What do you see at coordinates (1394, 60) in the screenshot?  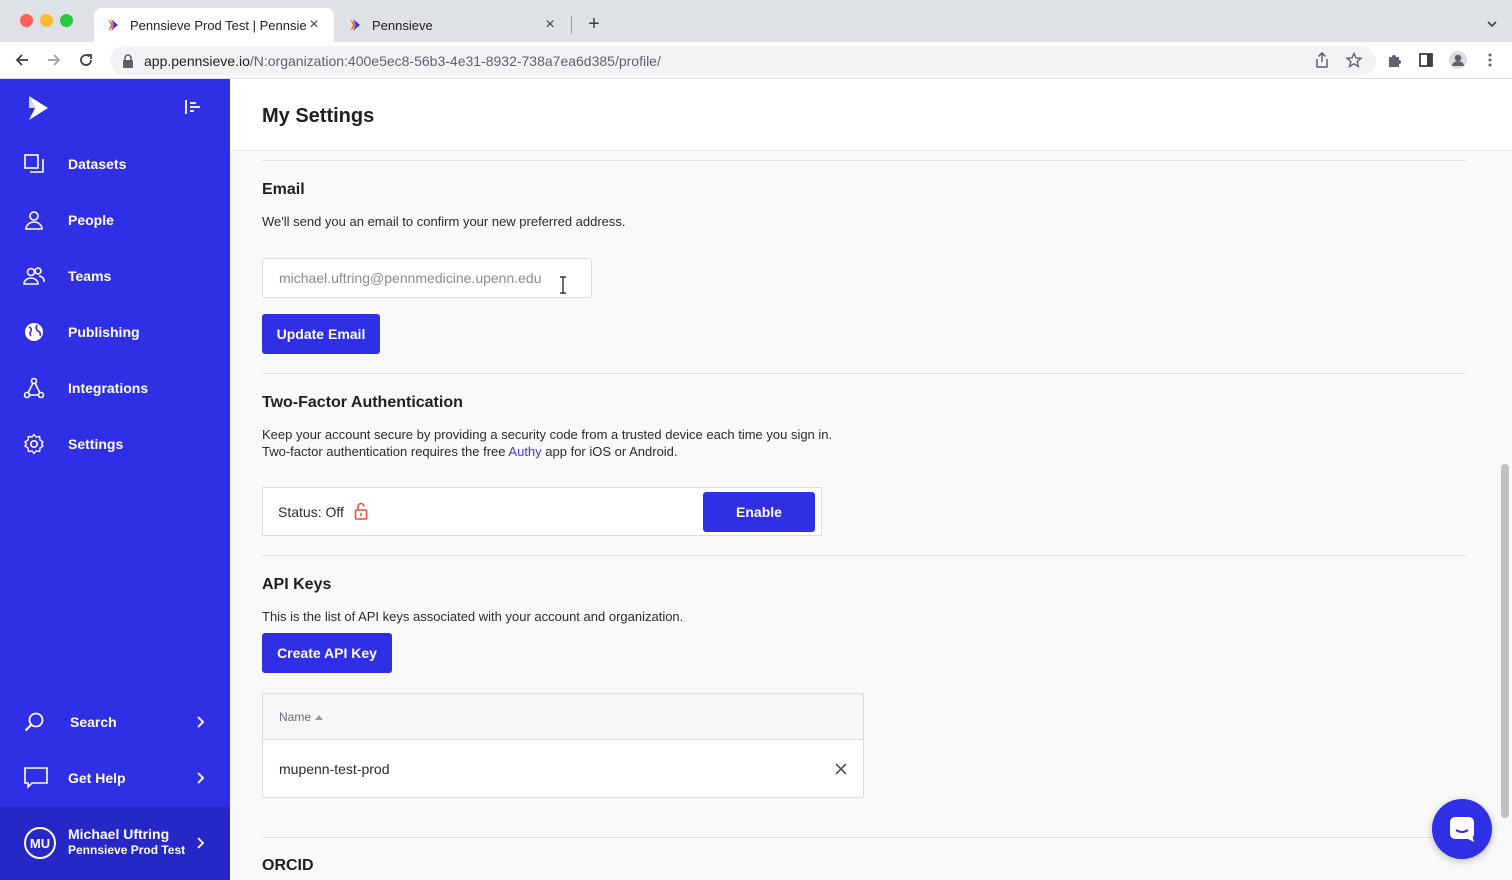 I see `extensions-puzzle-icon` at bounding box center [1394, 60].